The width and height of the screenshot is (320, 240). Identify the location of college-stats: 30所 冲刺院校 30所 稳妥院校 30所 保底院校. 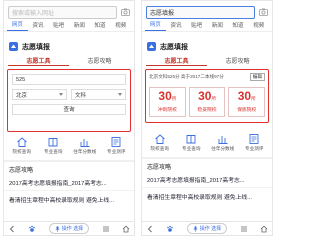
(207, 102).